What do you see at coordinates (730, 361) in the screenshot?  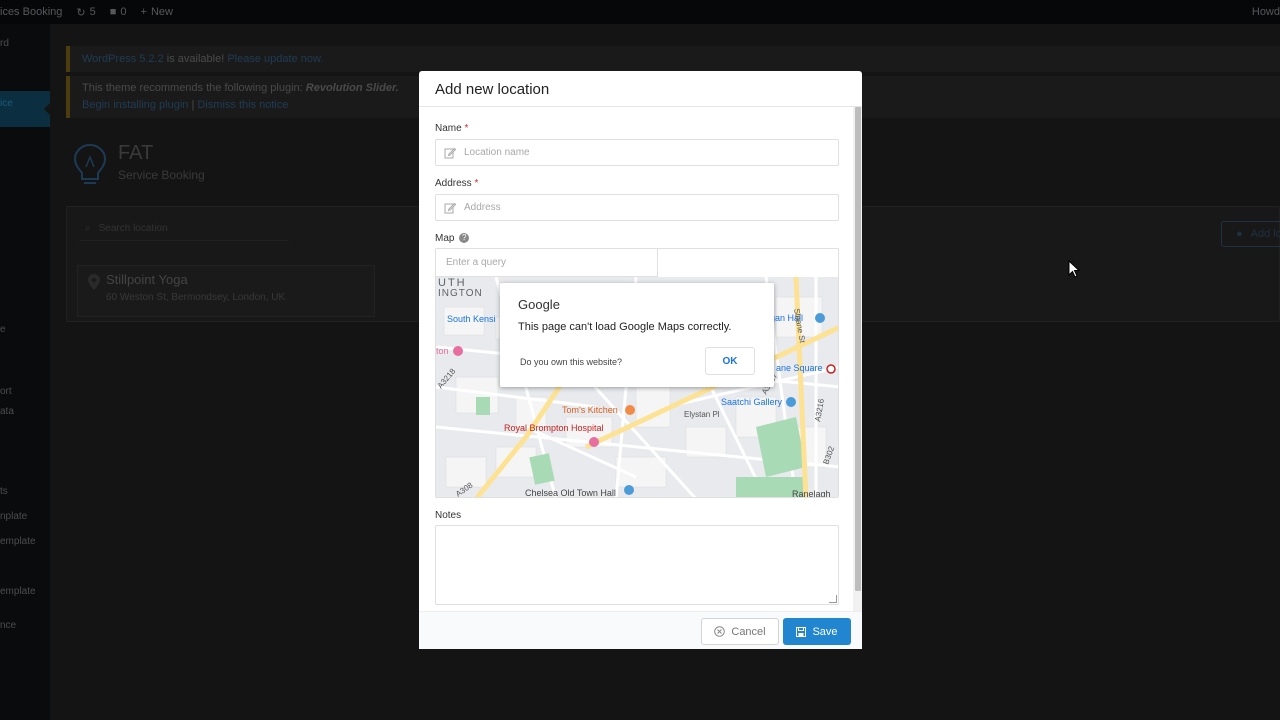 I see `maps-ok-button: OK` at bounding box center [730, 361].